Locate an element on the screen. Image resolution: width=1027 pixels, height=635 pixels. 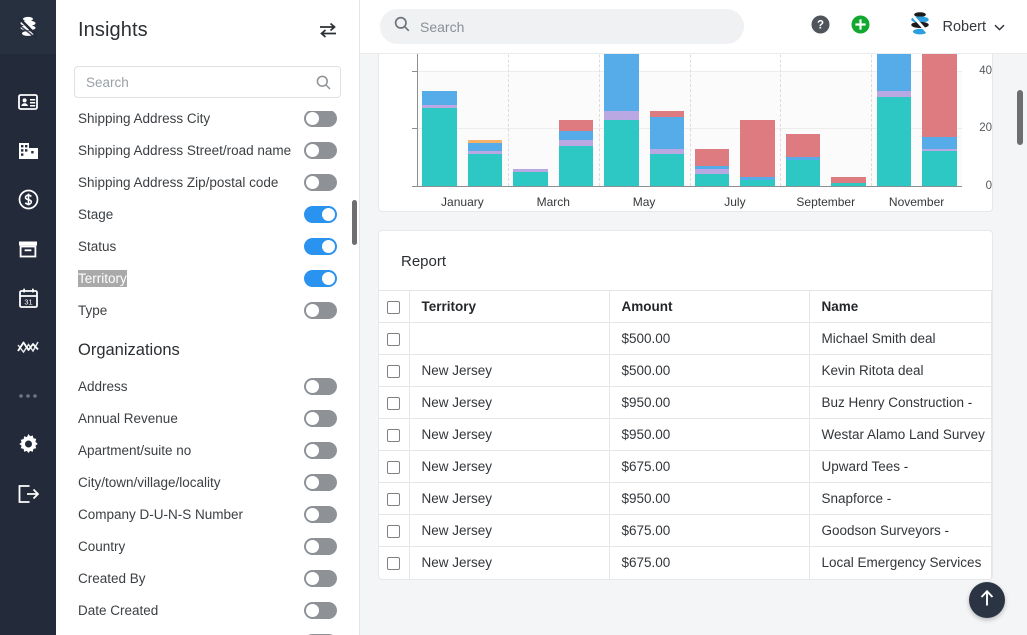
field-row: City/town/village/locality is located at coordinates (207, 482).